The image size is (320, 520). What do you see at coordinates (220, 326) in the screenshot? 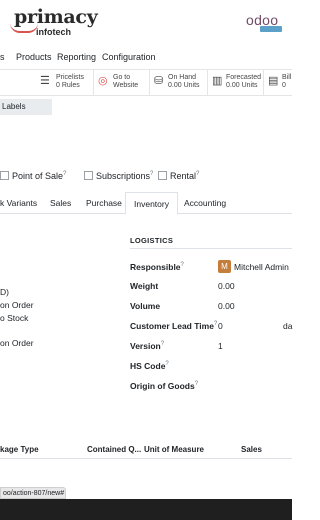
I see `customer-lead-time-field: 0` at bounding box center [220, 326].